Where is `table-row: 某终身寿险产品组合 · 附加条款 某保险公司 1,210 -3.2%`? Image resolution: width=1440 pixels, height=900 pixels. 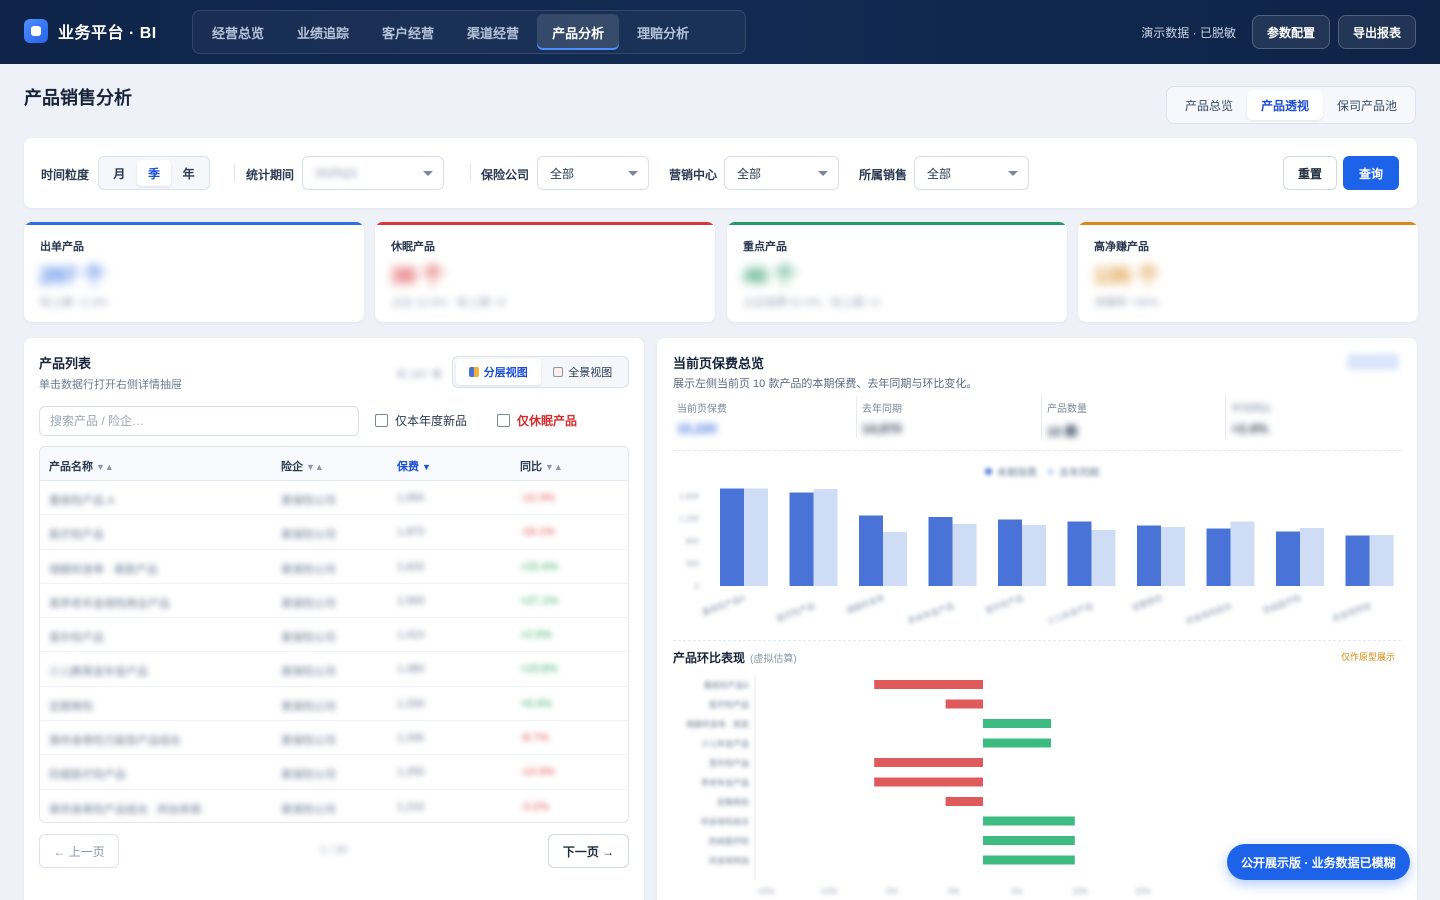
table-row: 某终身寿险产品组合 · 附加条款 某保险公司 1,210 -3.2% is located at coordinates (334, 806).